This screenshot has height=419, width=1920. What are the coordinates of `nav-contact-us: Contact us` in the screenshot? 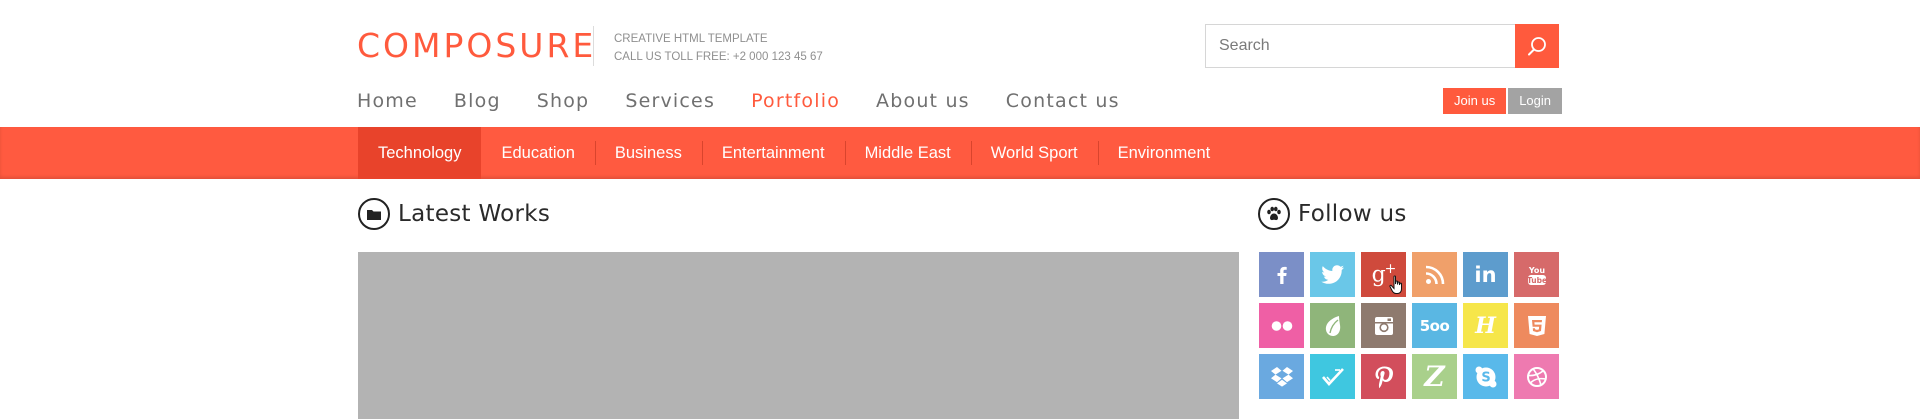 It's located at (1063, 101).